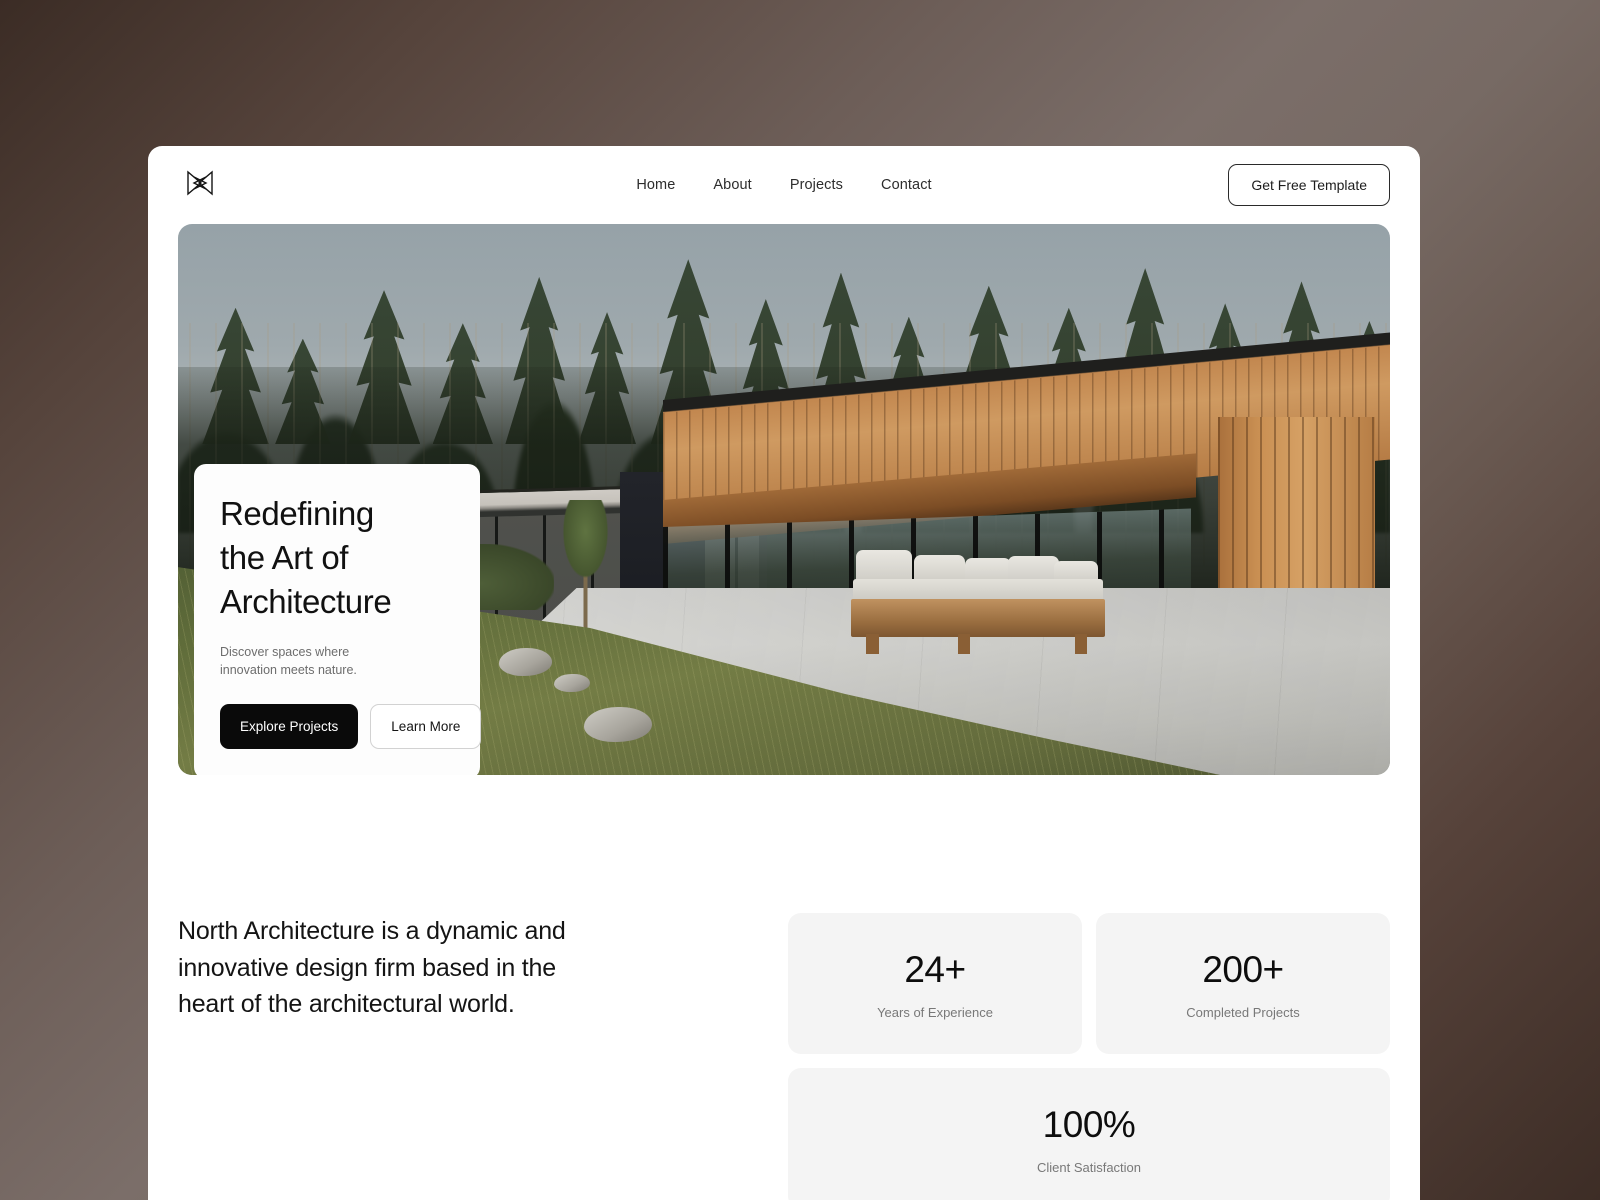 The width and height of the screenshot is (1600, 1200). What do you see at coordinates (1089, 1124) in the screenshot?
I see `stat-value: 100%` at bounding box center [1089, 1124].